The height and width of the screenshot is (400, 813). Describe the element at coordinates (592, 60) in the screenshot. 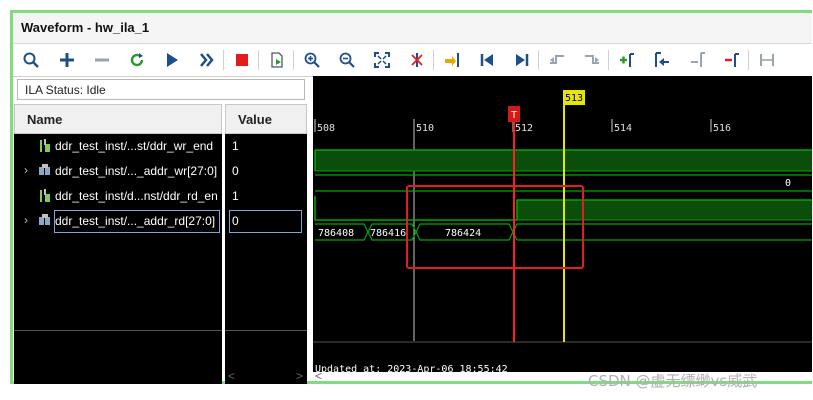

I see `next-transition-icon` at that location.